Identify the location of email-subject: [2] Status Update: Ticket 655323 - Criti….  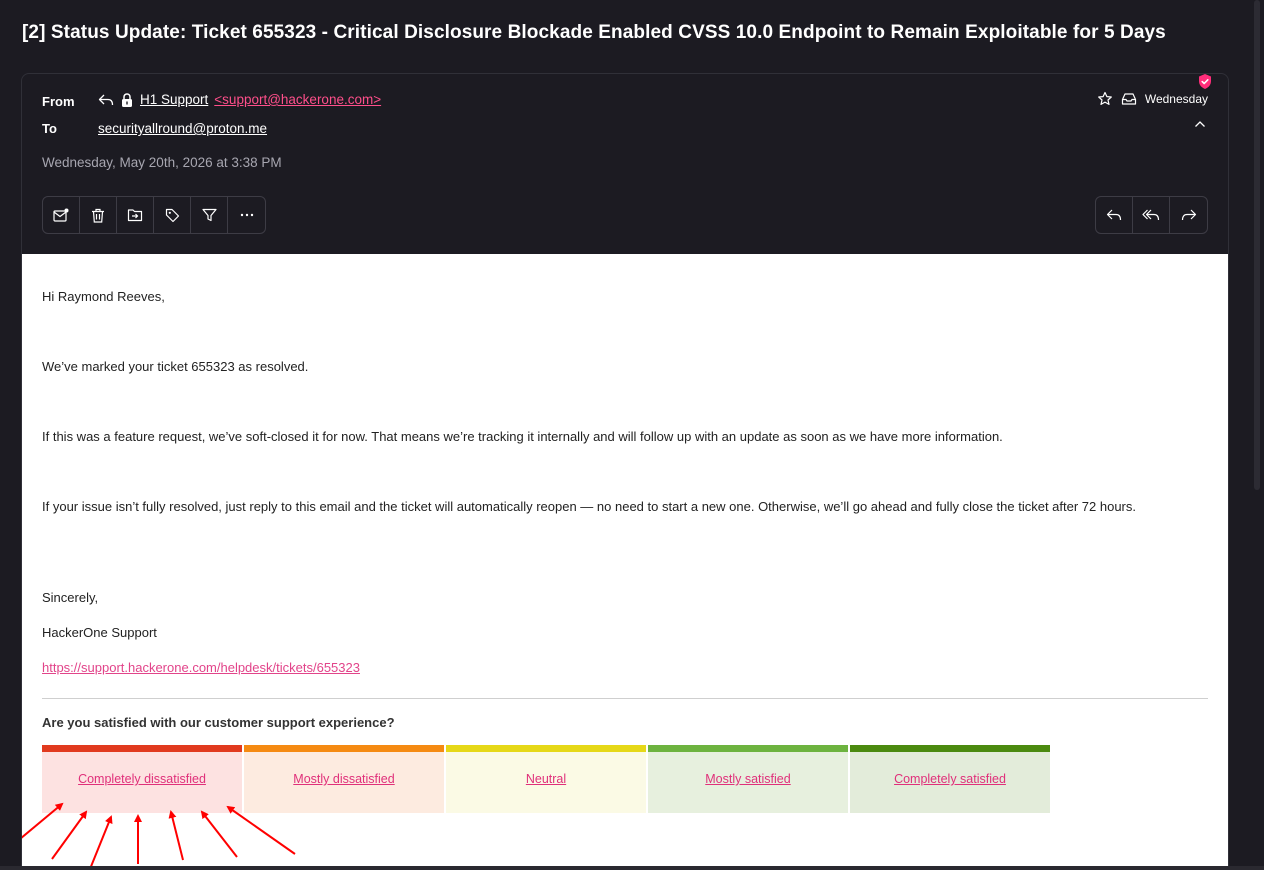
(594, 32).